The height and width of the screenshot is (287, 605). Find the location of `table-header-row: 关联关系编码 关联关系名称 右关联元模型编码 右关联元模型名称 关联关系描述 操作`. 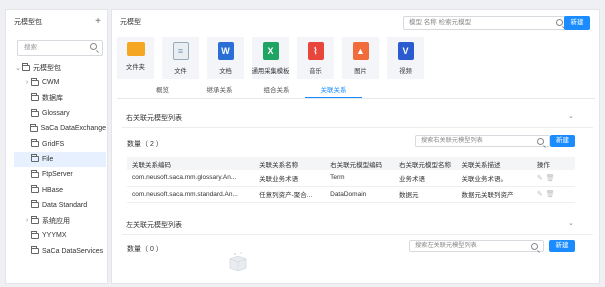

table-header-row: 关联关系编码 关联关系名称 右关联元模型编码 右关联元模型名称 关联关系描述 操作 is located at coordinates (351, 163).